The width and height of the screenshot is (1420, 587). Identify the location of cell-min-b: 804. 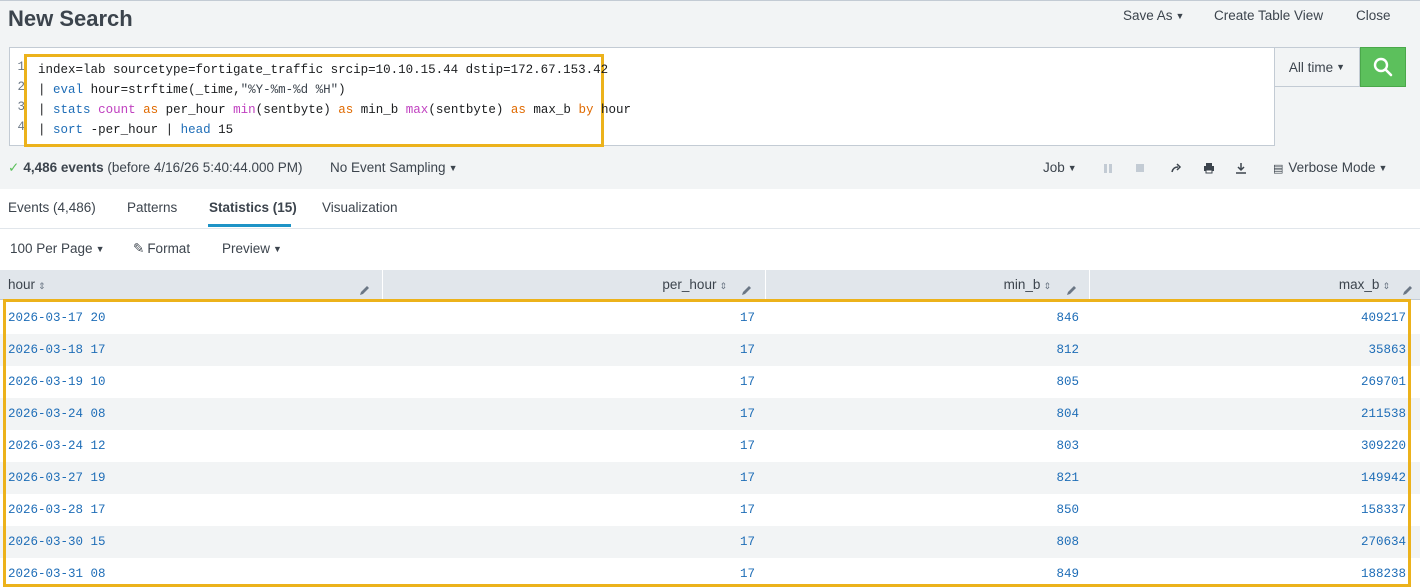
(1067, 414).